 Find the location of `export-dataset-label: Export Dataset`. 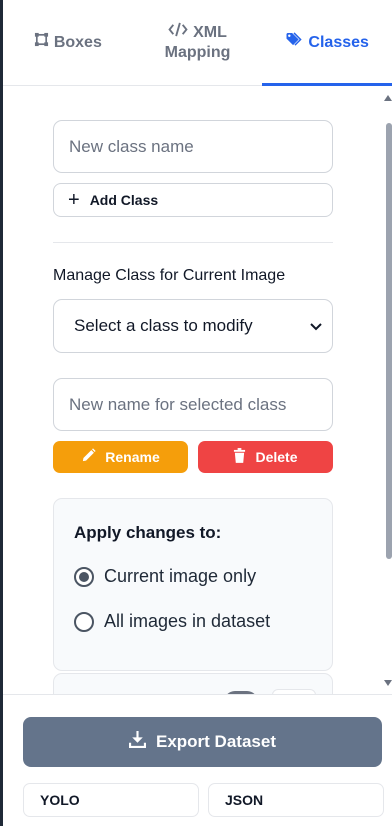

export-dataset-label: Export Dataset is located at coordinates (216, 741).